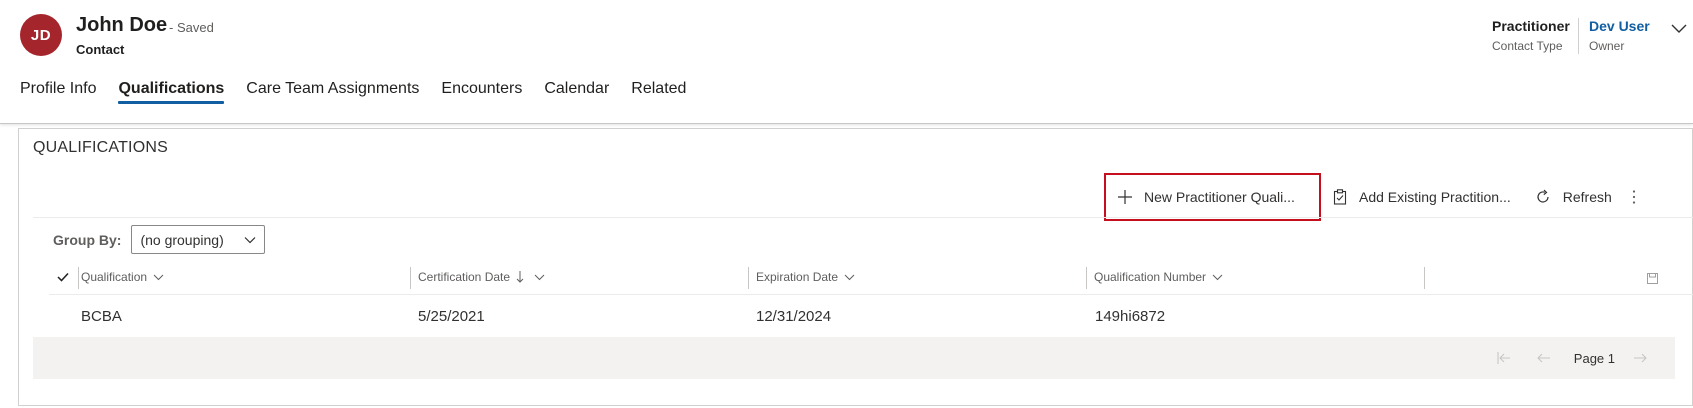  What do you see at coordinates (171, 92) in the screenshot?
I see `tab-qualifications: Qualifications` at bounding box center [171, 92].